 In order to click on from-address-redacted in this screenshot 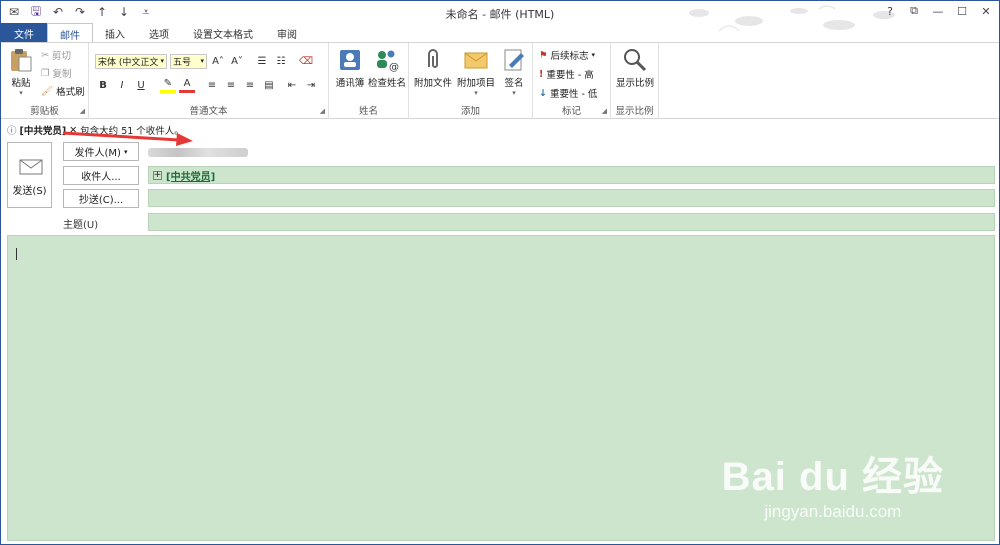, I will do `click(198, 152)`.